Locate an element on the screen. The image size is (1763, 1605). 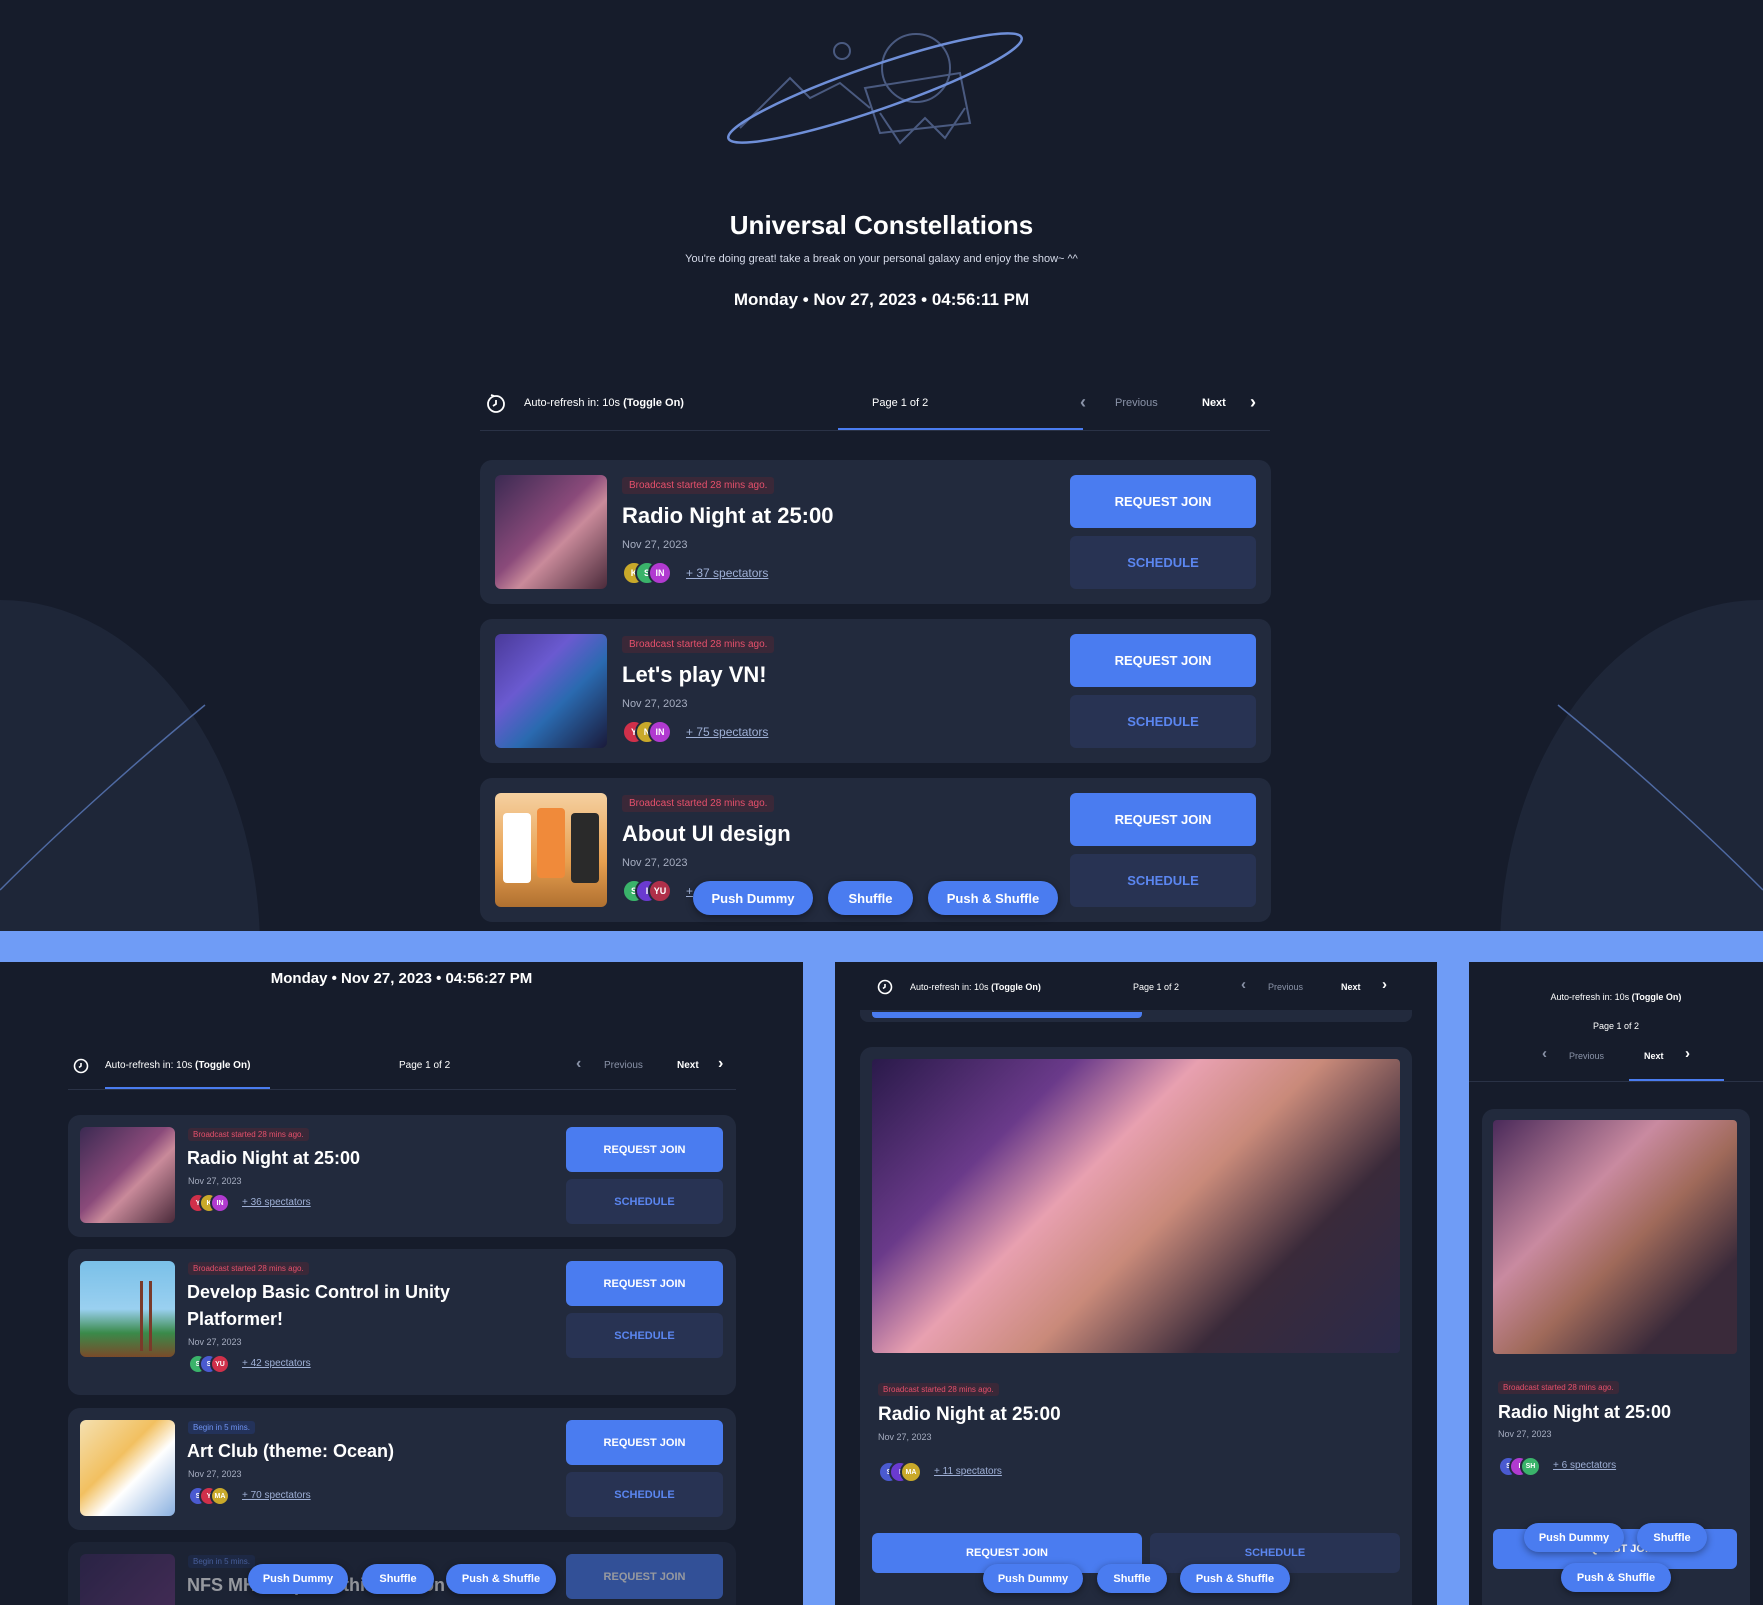
spectators-link: + 36 spectators is located at coordinates (276, 1202).